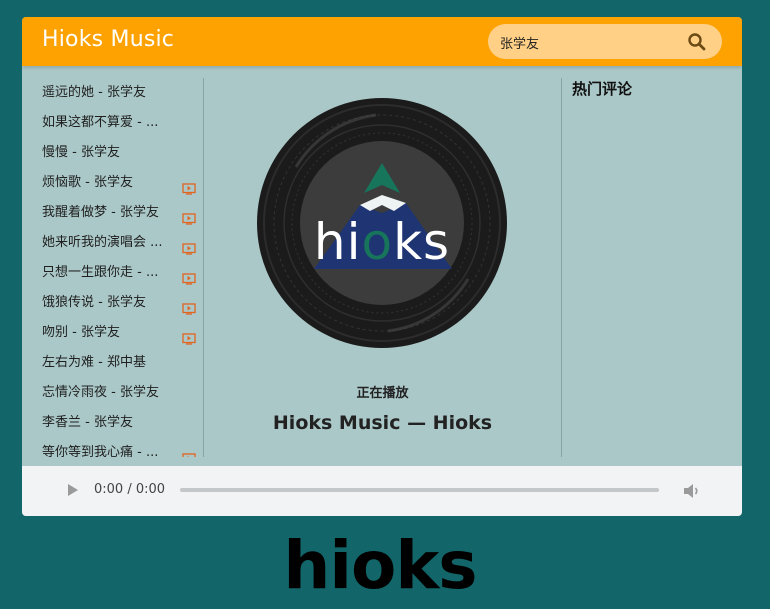 The image size is (770, 609). I want to click on song-label: 遥远的她 - 张学友, so click(94, 92).